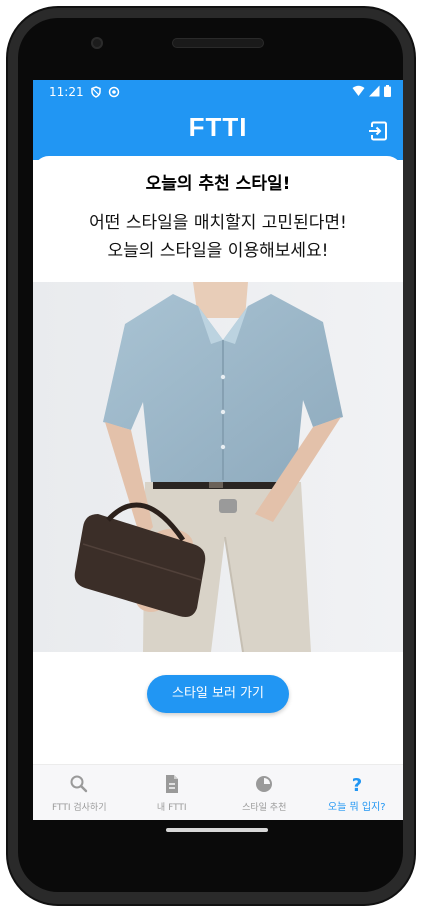  Describe the element at coordinates (79, 784) in the screenshot. I see `search-icon` at that location.